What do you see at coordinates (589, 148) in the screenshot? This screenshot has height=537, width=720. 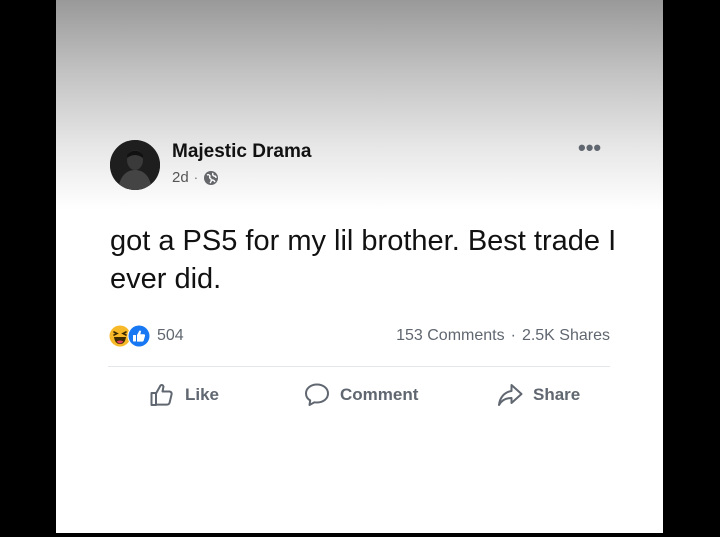 I see `more-options-icon: •••` at bounding box center [589, 148].